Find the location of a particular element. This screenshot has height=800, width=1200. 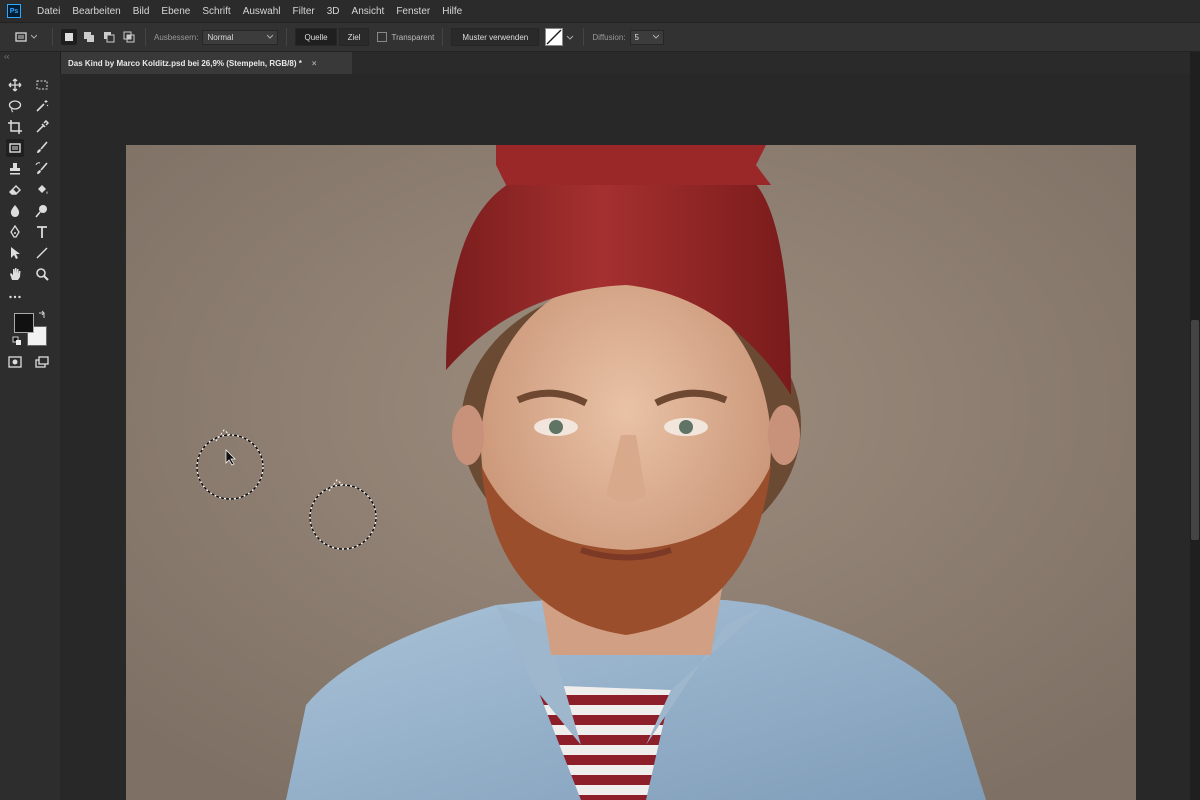

hand-icon is located at coordinates (15, 274).